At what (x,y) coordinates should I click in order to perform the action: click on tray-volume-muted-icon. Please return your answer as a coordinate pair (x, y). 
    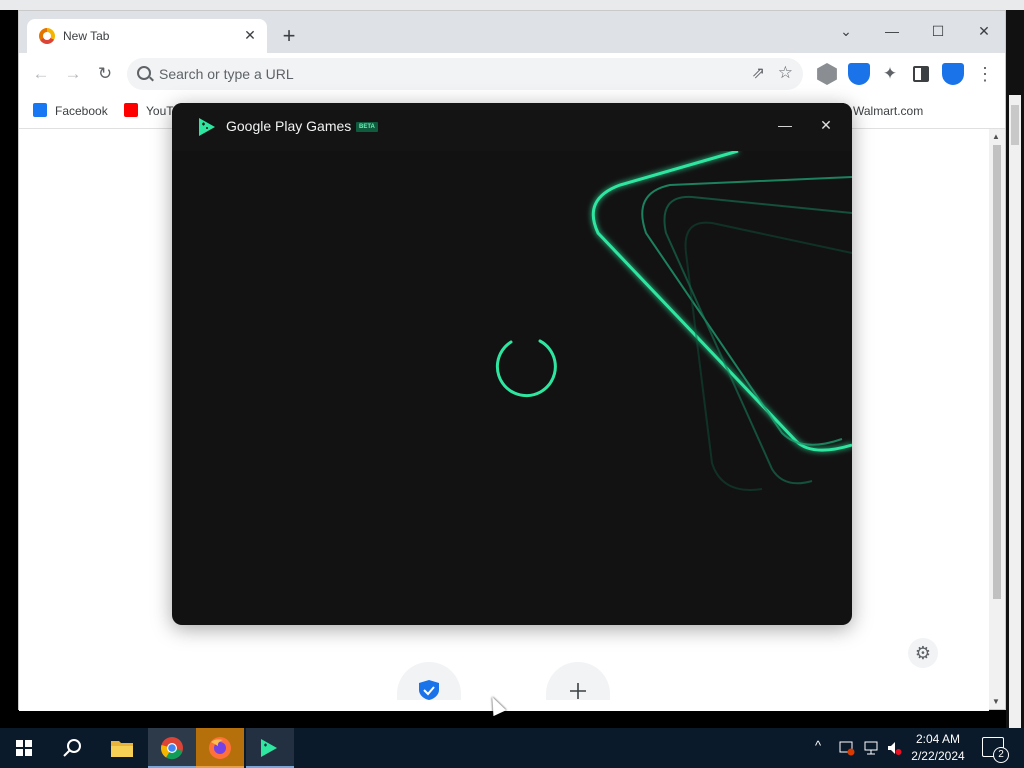
    Looking at the image, I should click on (894, 748).